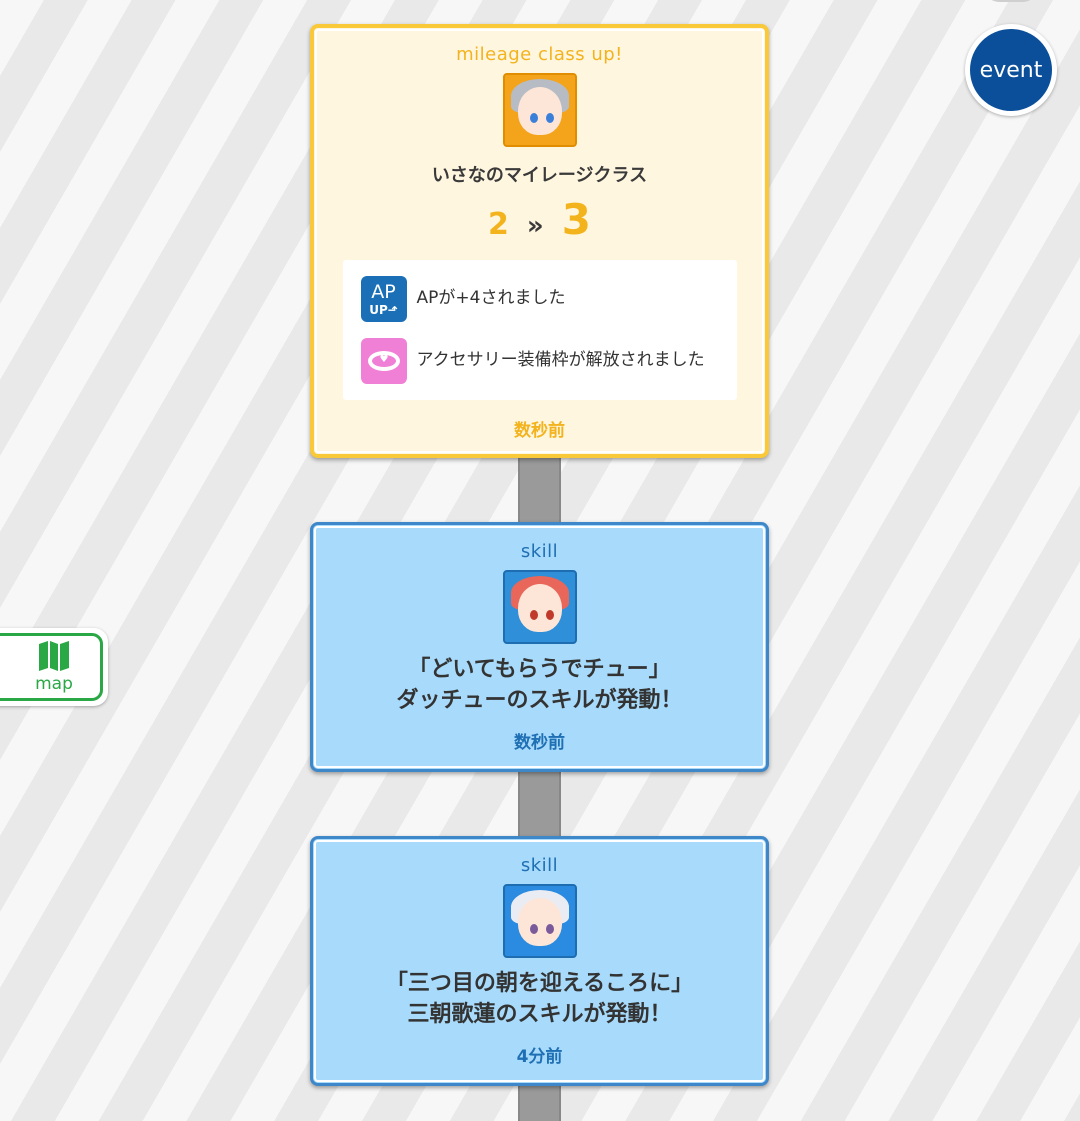 The width and height of the screenshot is (1080, 1121). Describe the element at coordinates (539, 1014) in the screenshot. I see `skill-activation-text: 三朝歌蓮のスキルが発動！` at that location.